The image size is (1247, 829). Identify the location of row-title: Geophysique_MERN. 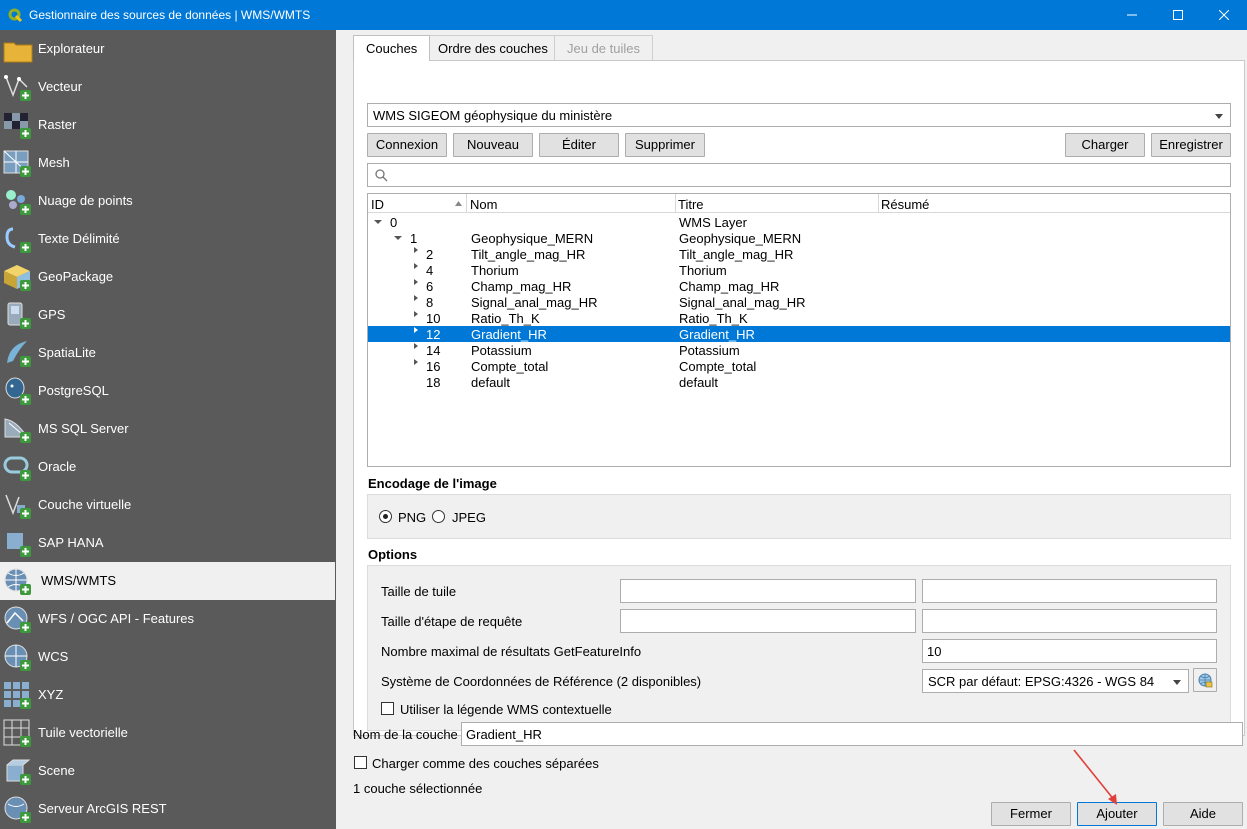
(740, 238).